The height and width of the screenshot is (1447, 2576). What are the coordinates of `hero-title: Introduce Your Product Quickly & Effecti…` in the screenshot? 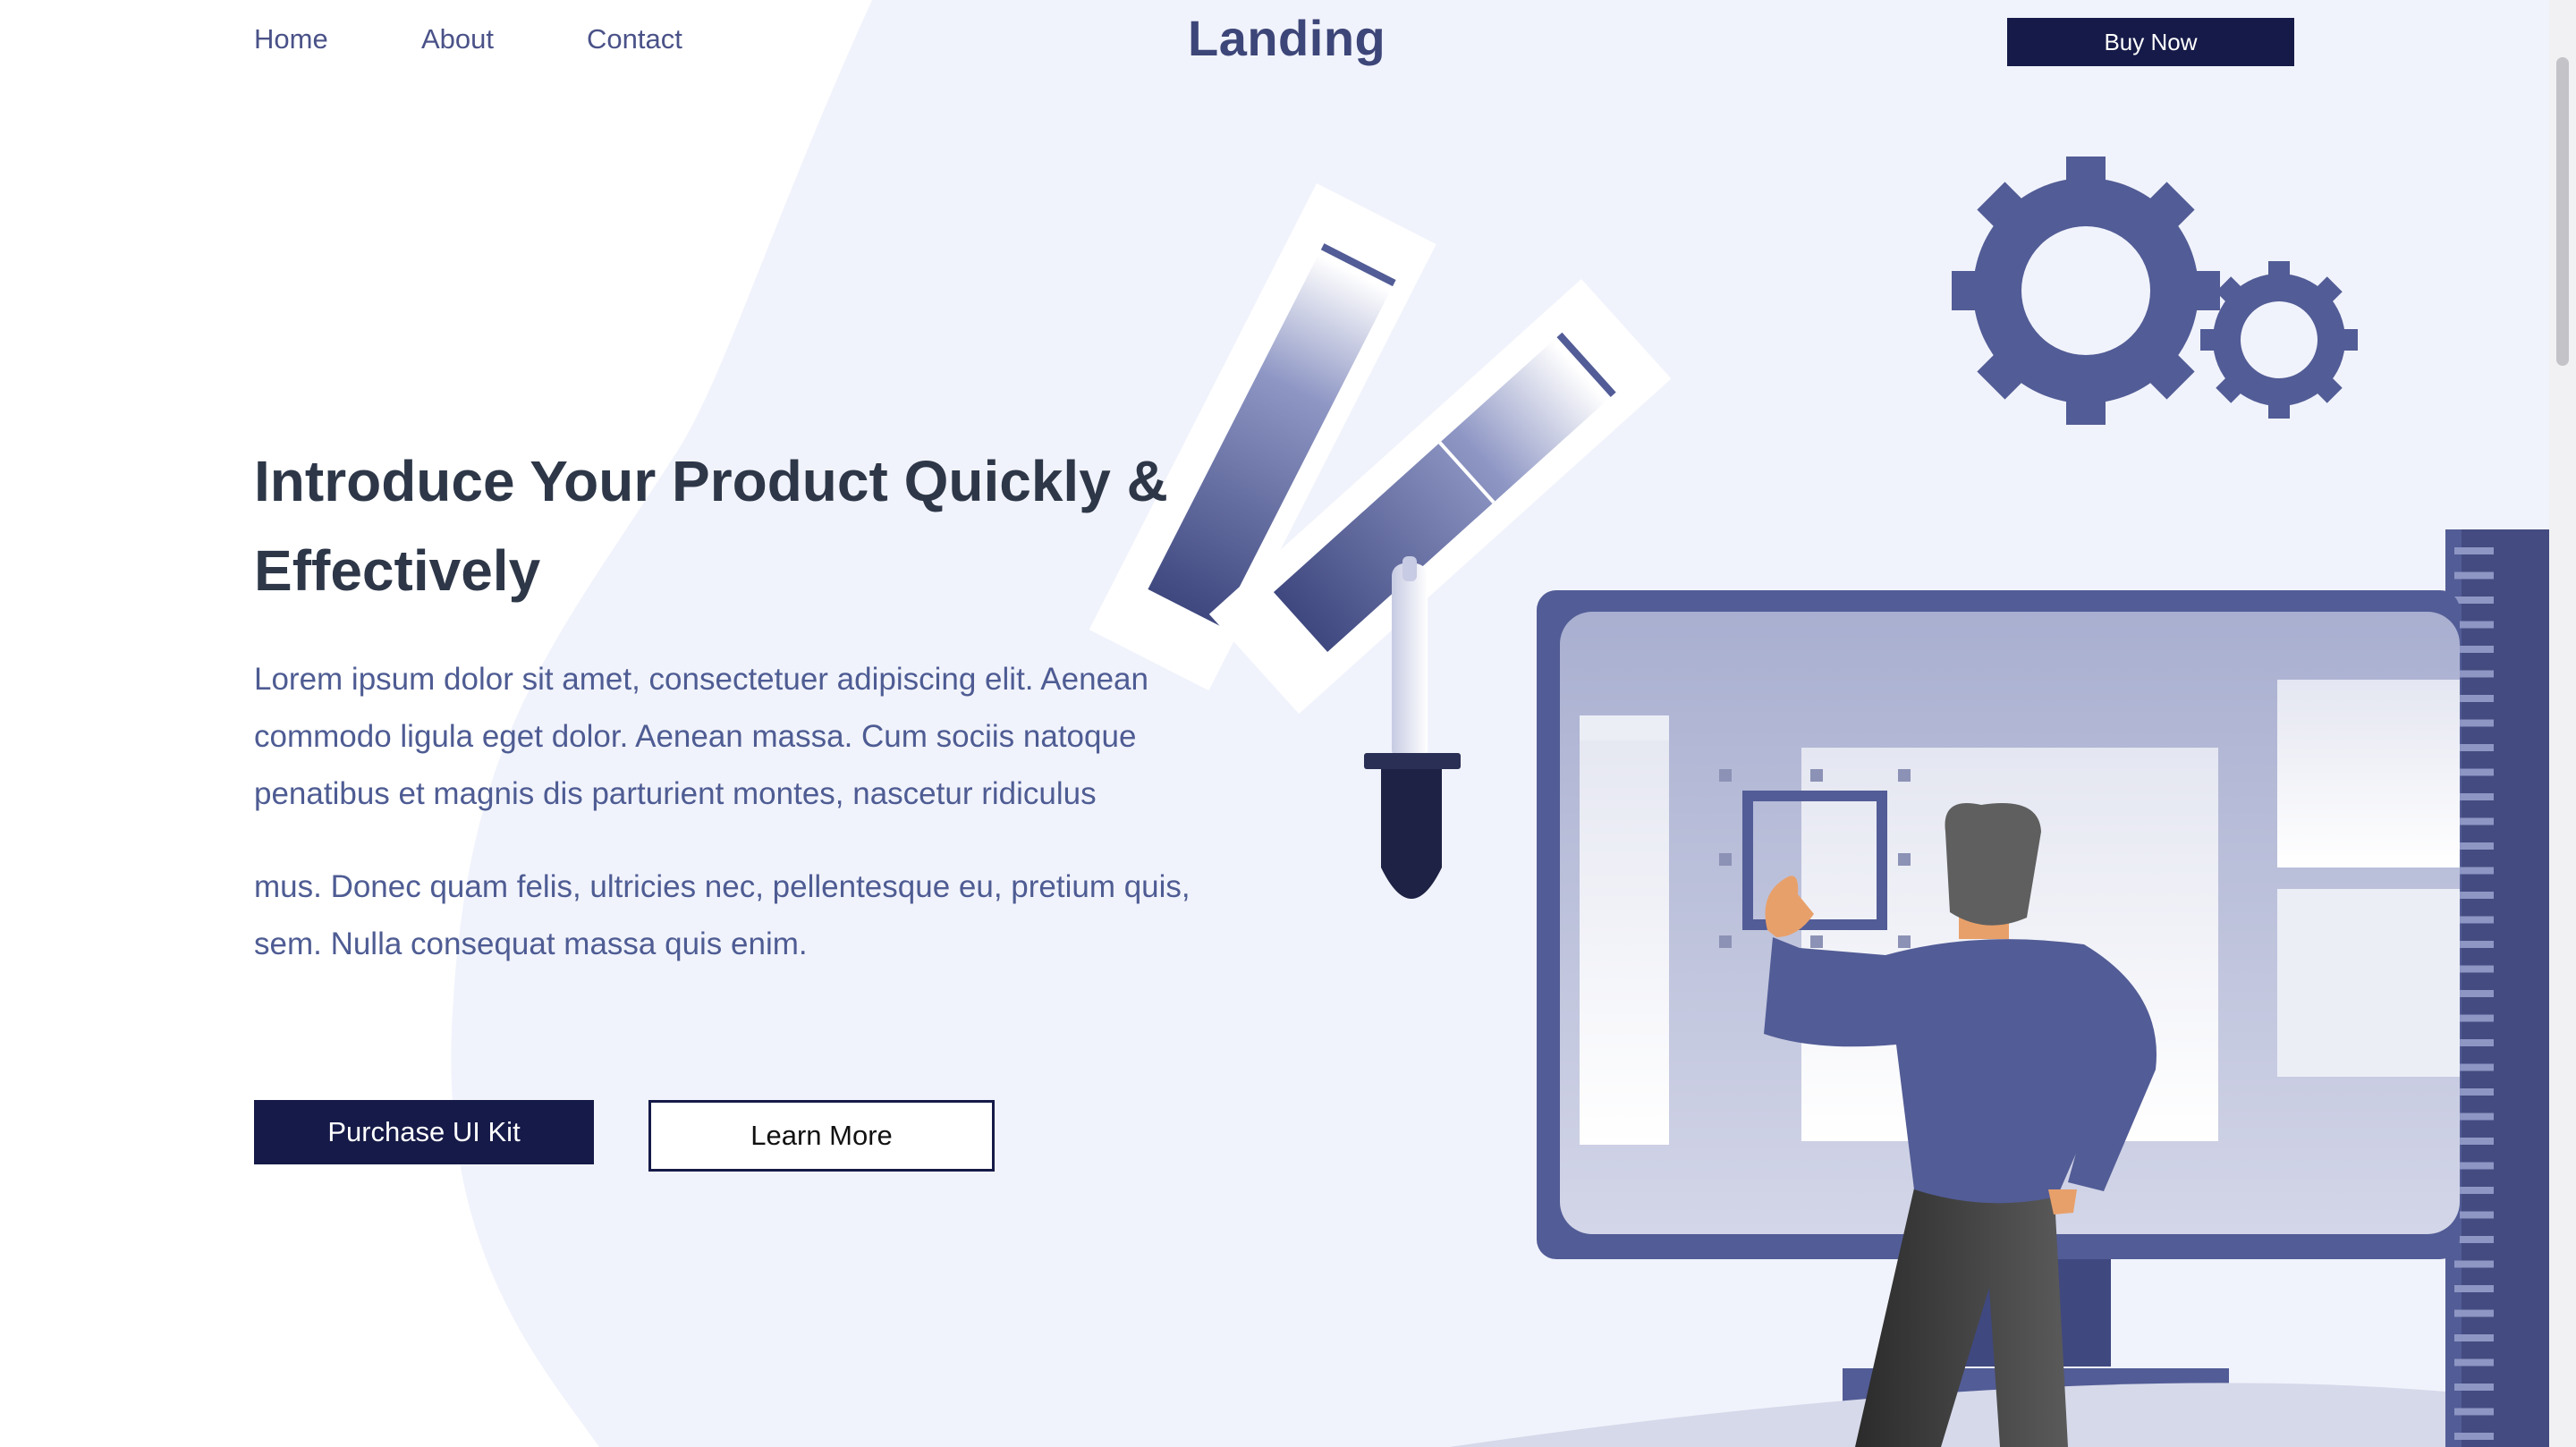 It's located at (711, 526).